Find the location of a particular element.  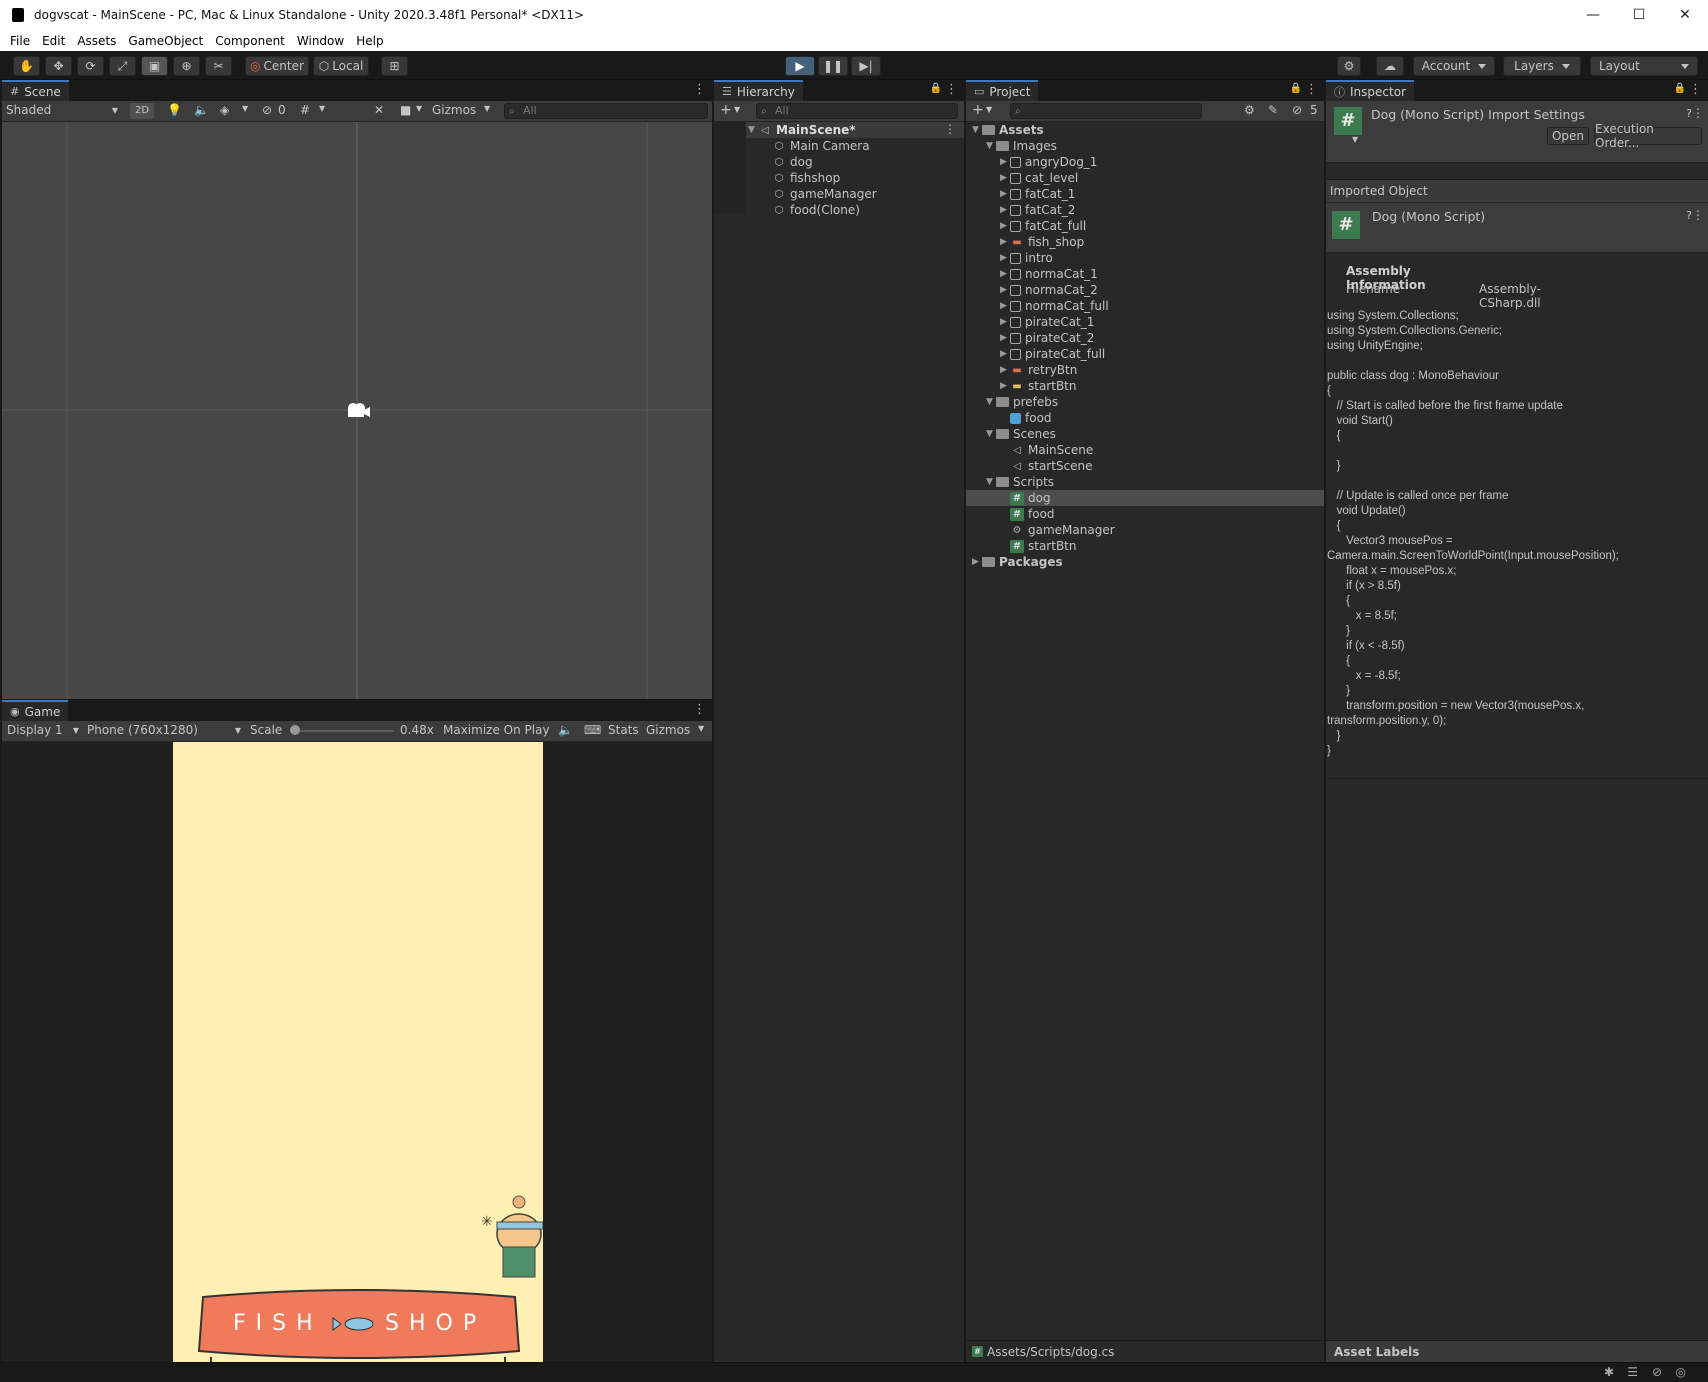

menu-file: File is located at coordinates (20, 41).